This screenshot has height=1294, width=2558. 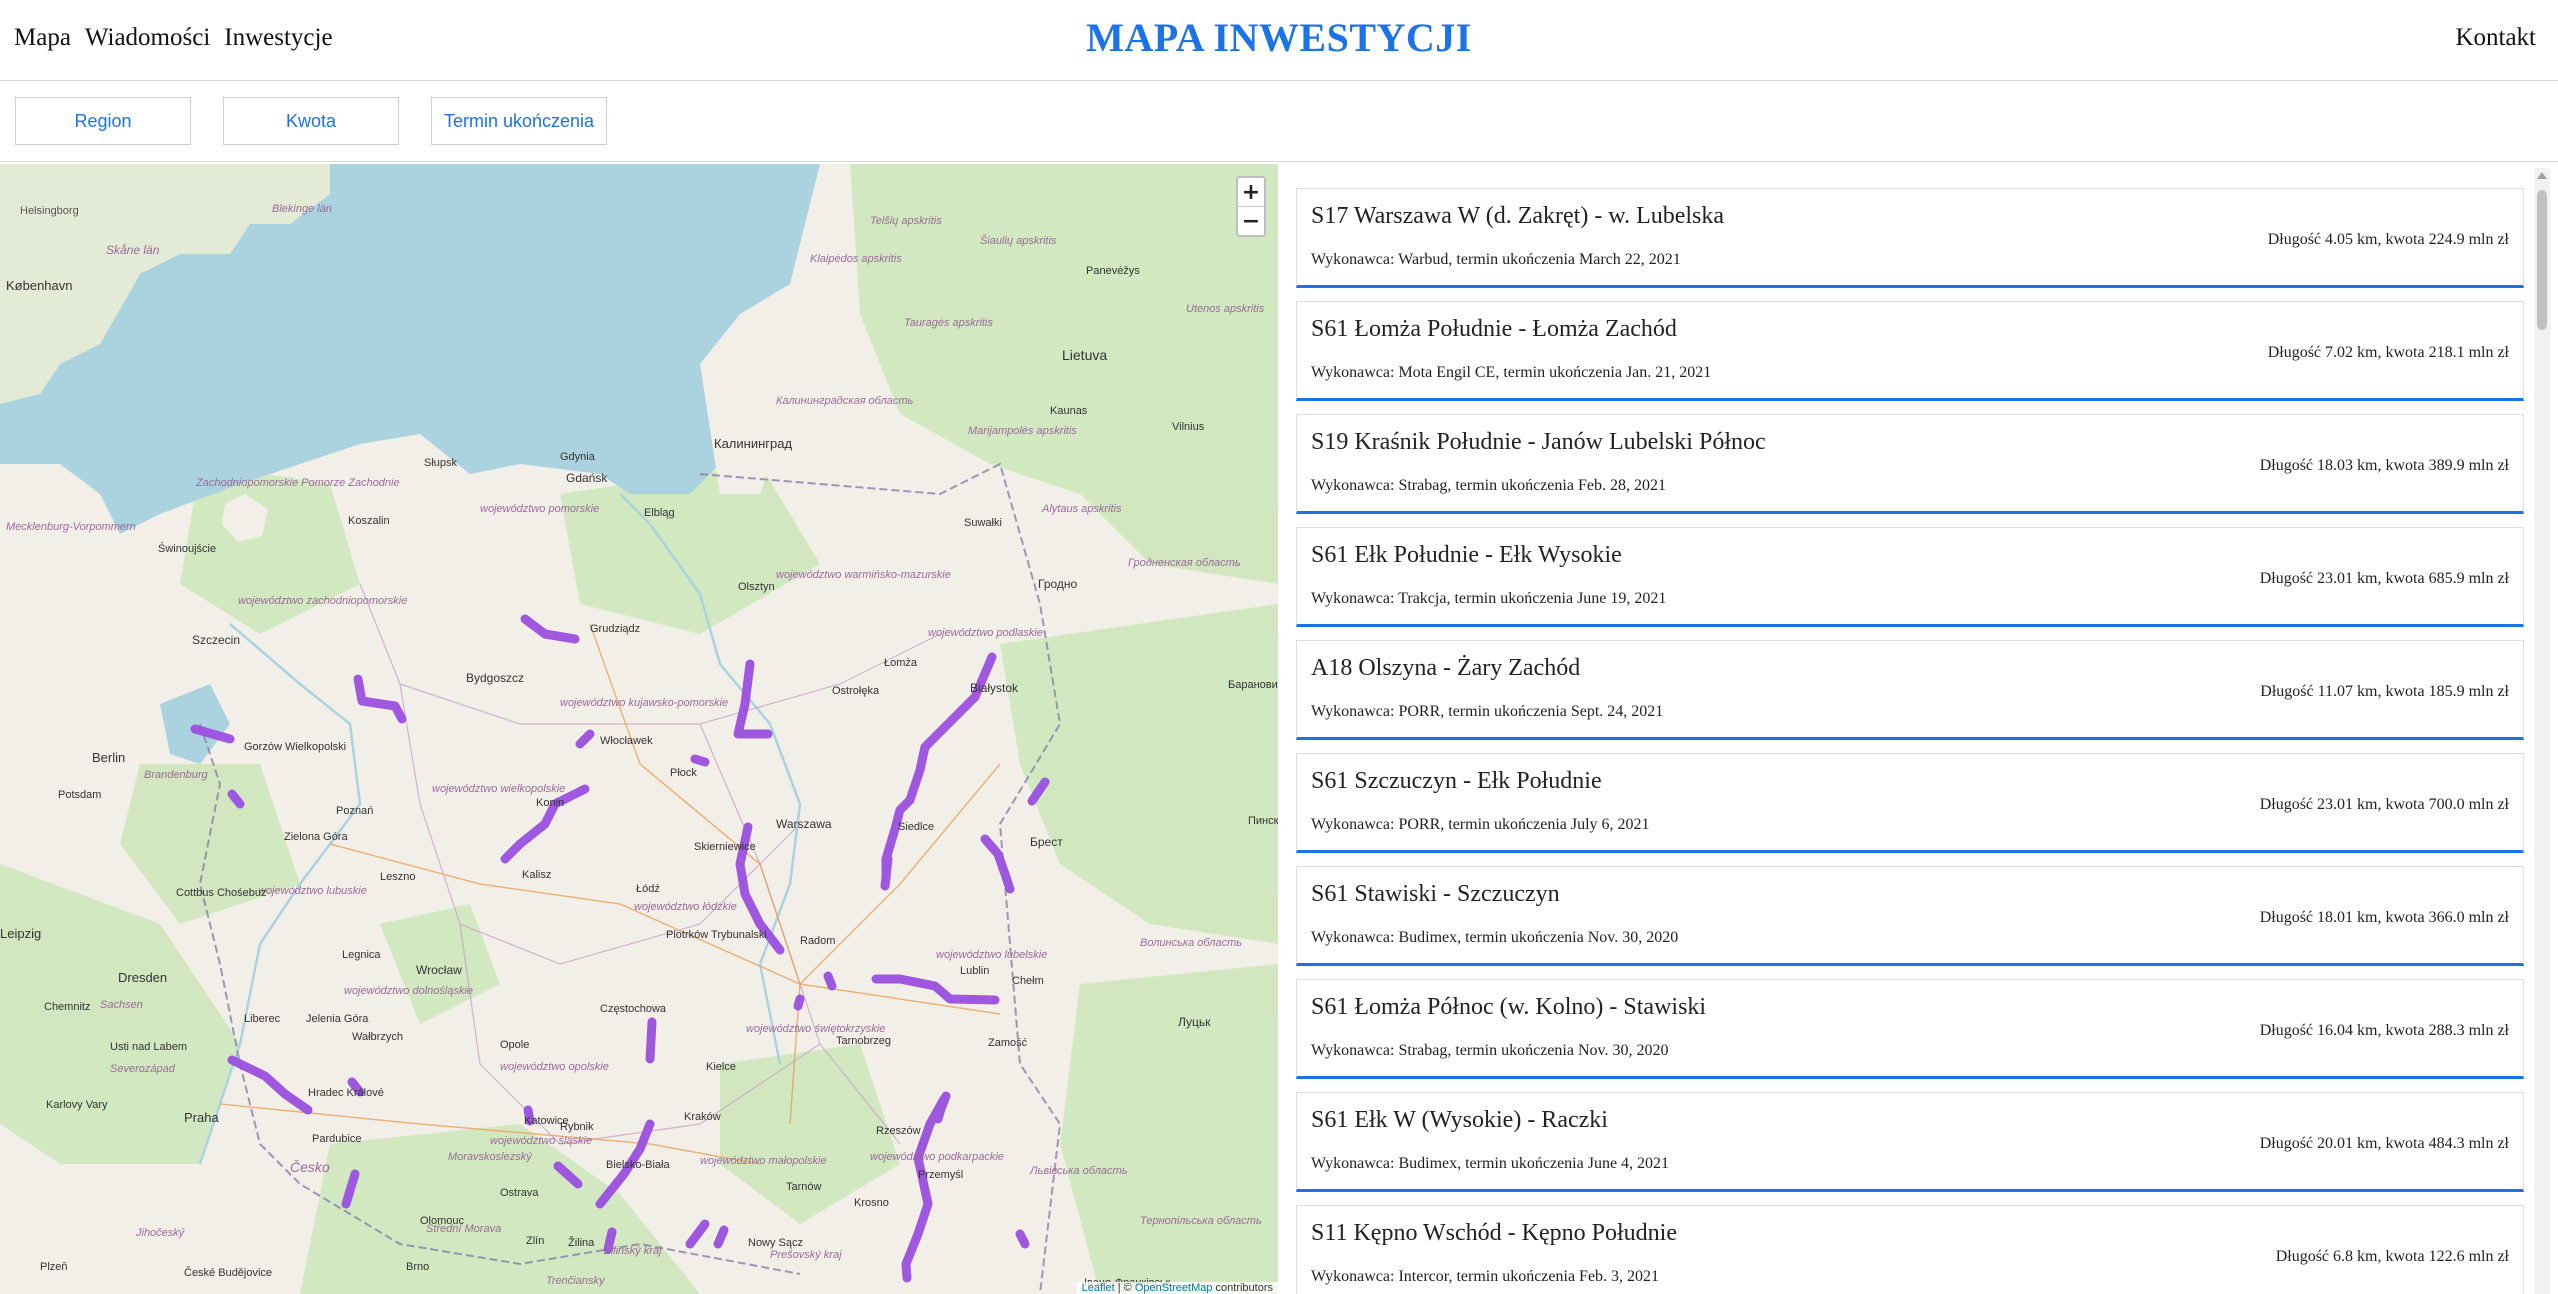 I want to click on map-label: Opole, so click(x=514, y=1045).